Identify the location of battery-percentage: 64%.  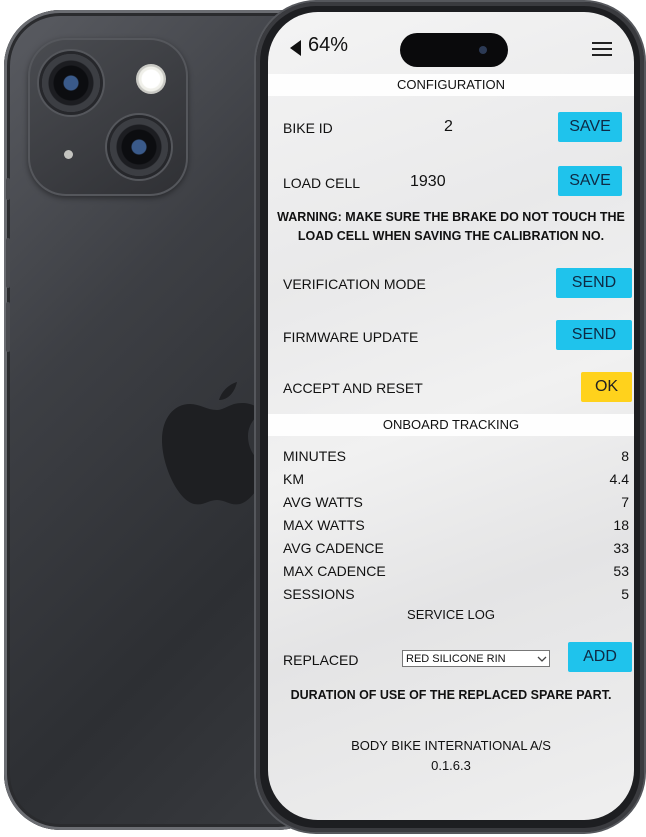
(328, 45).